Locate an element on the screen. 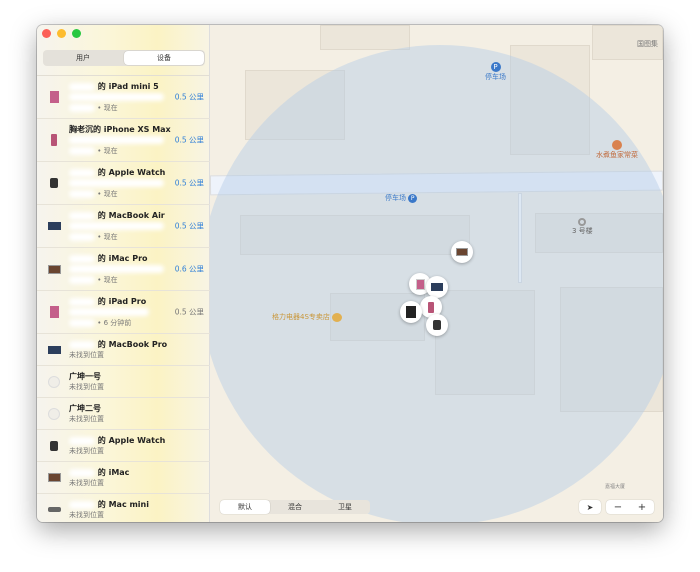 The height and width of the screenshot is (572, 700). device-list-item: 广坤一号 未找到位置 is located at coordinates (123, 382).